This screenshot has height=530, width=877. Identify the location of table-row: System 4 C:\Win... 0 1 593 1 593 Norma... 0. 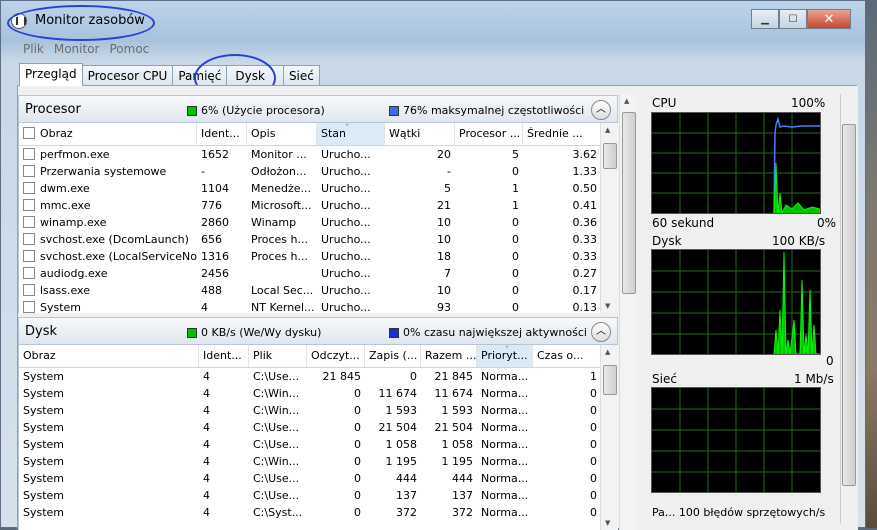
(310, 410).